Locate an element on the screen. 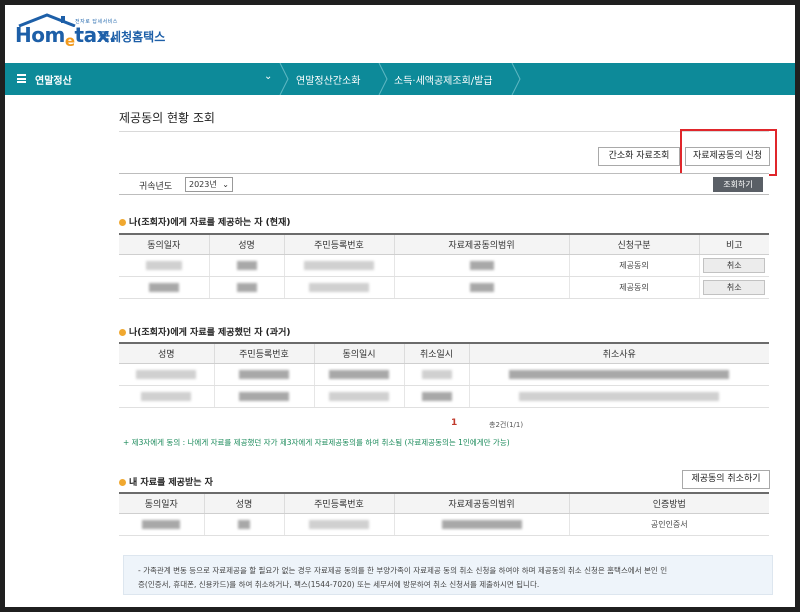 The height and width of the screenshot is (612, 800). nav-title: 연말정산 is located at coordinates (53, 79).